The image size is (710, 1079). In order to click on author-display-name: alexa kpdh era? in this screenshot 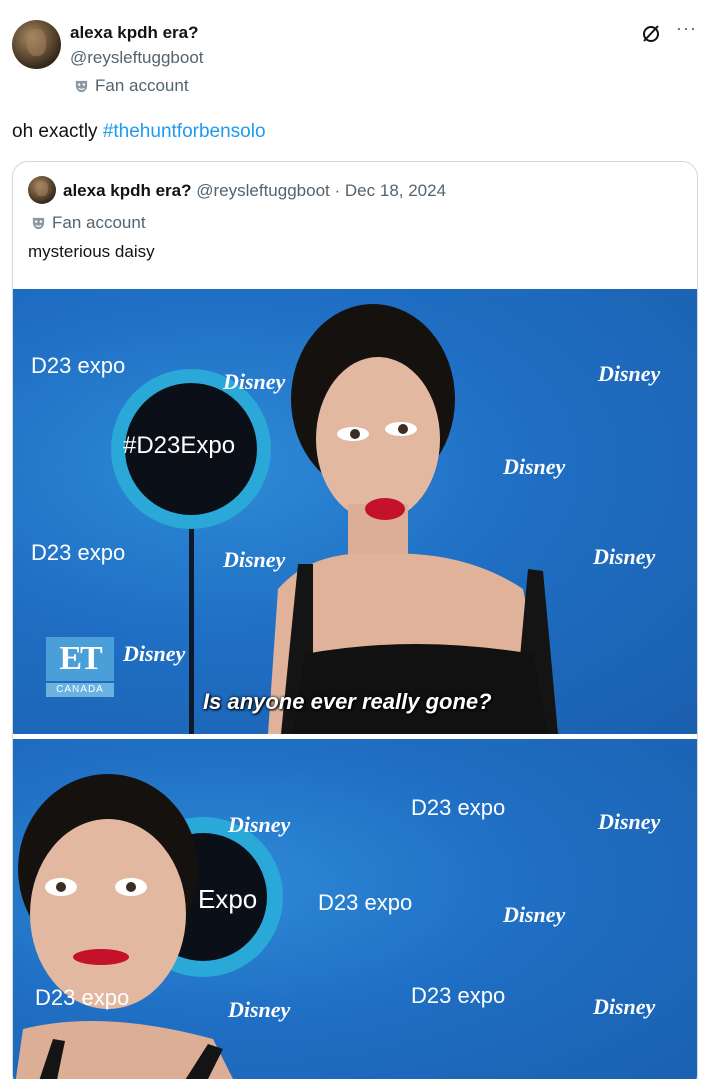, I will do `click(134, 33)`.